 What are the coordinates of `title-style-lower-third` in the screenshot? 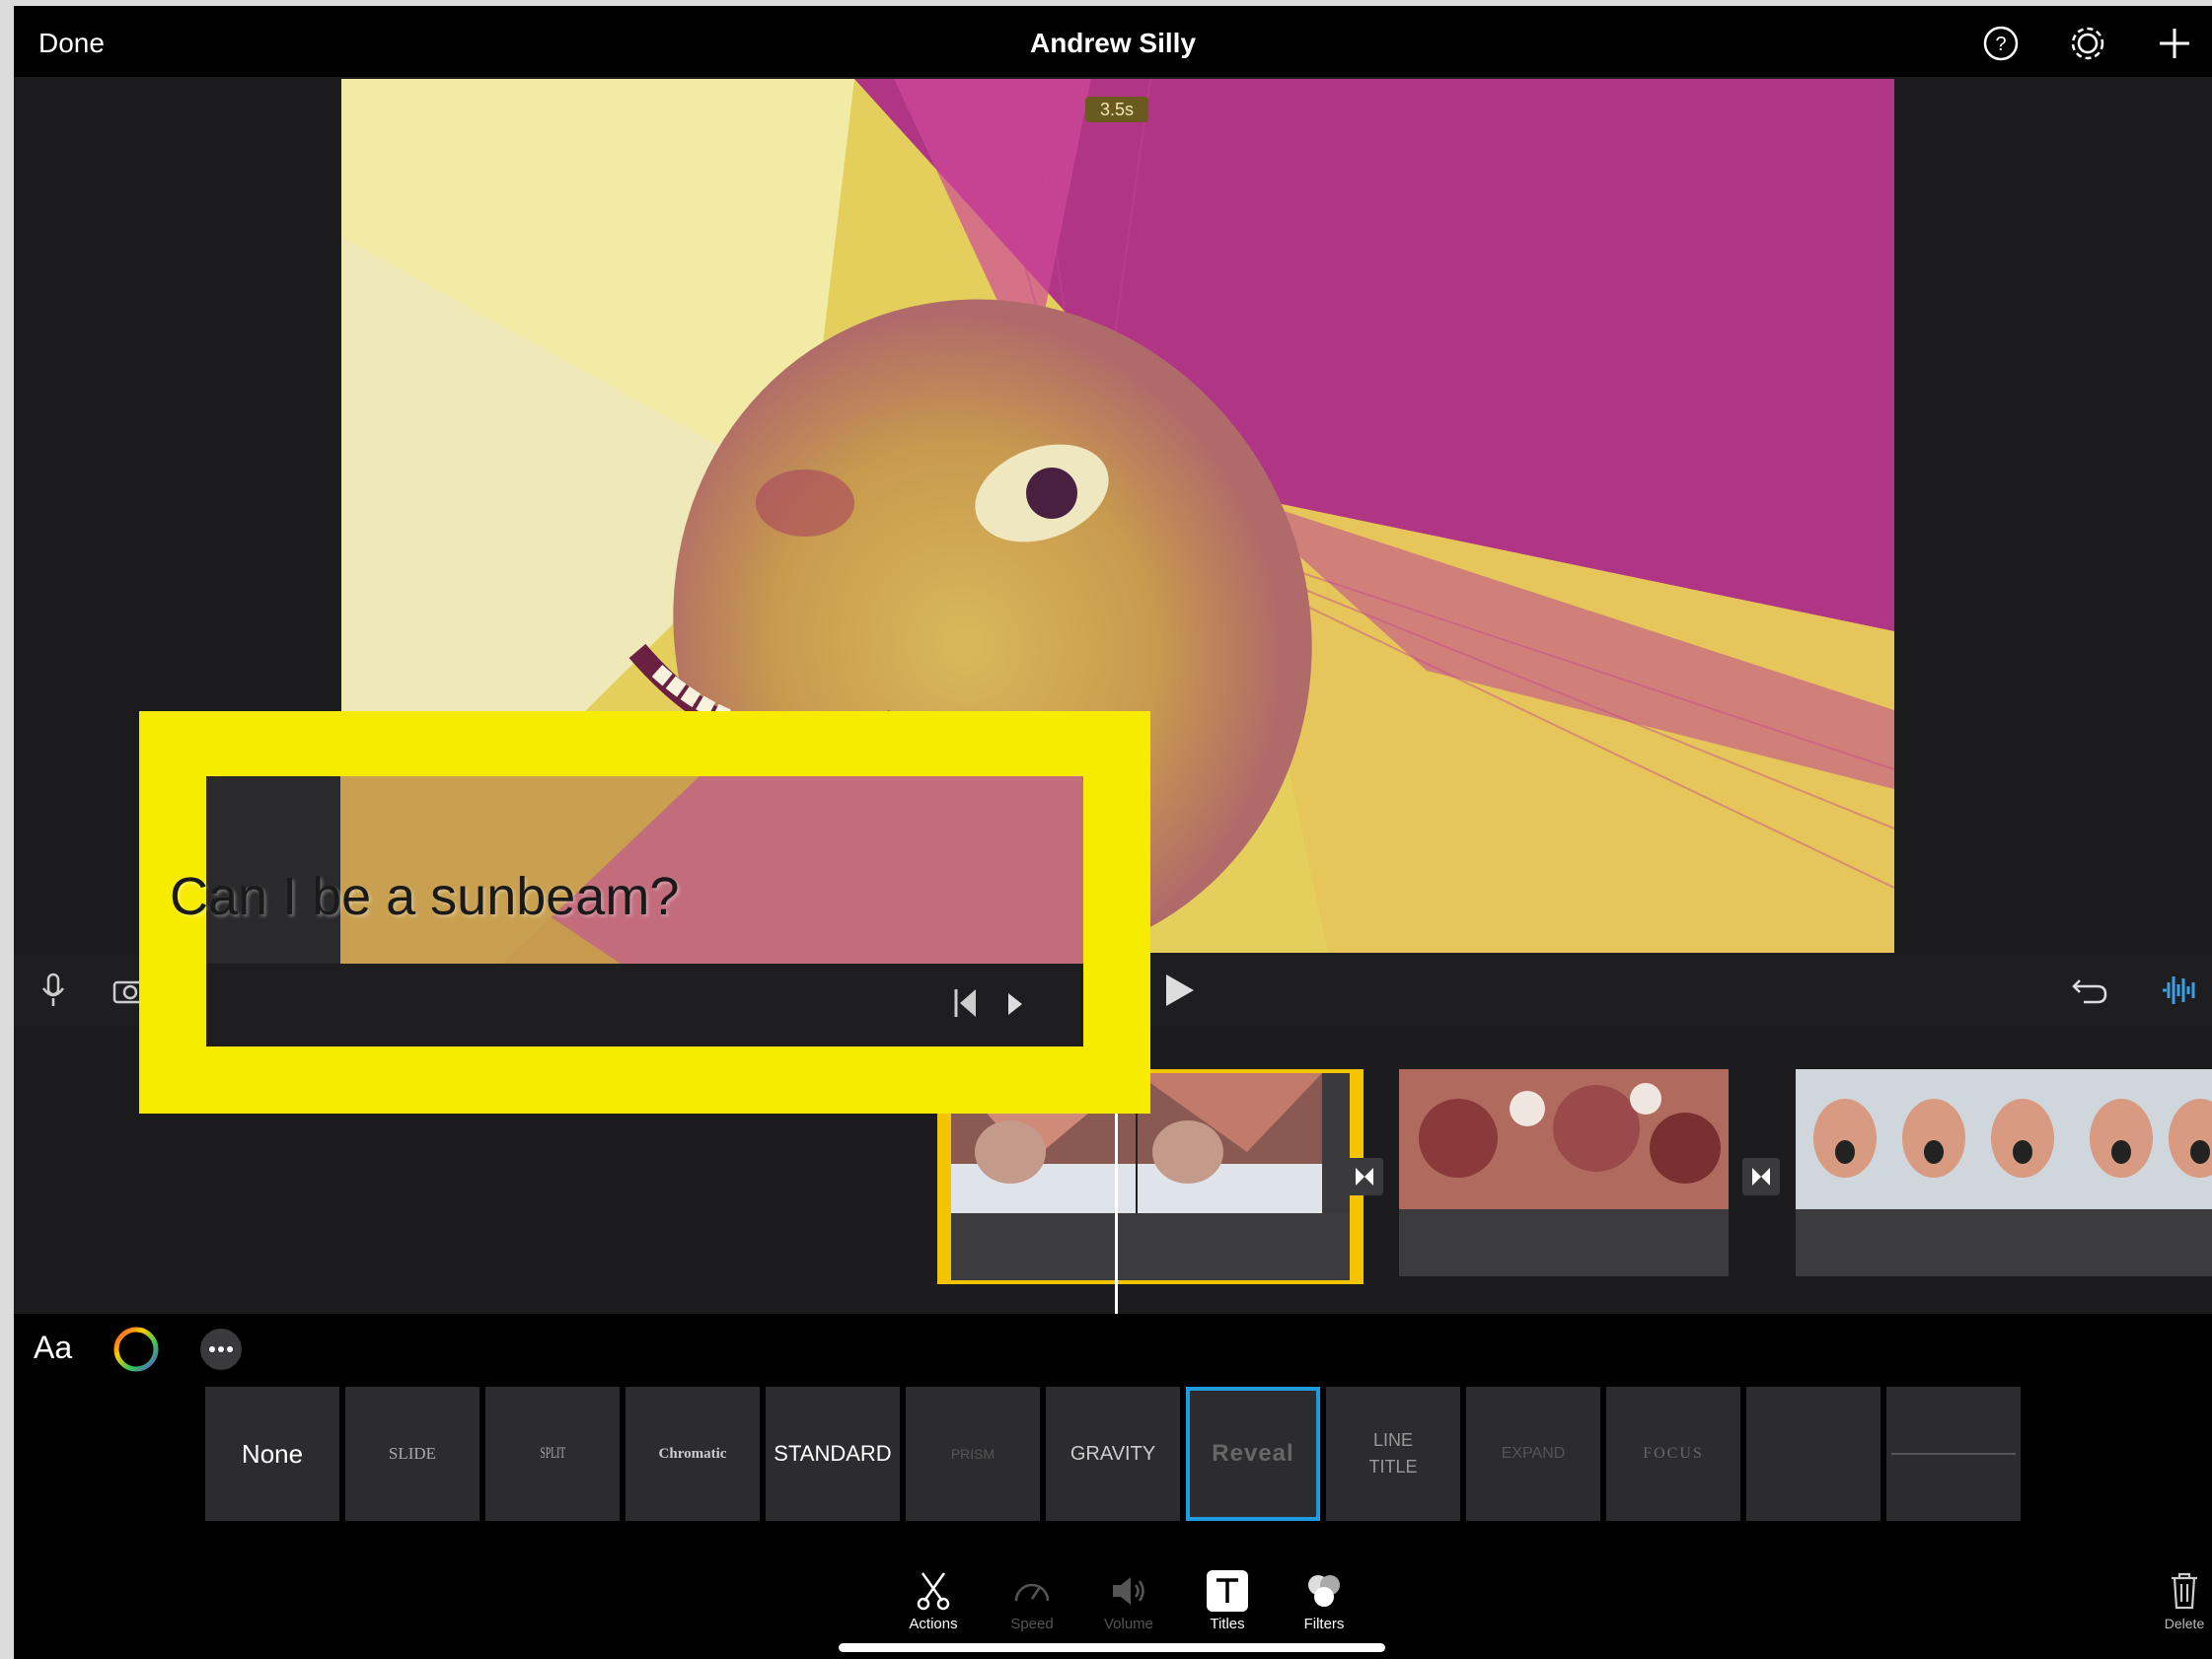 It's located at (1953, 1454).